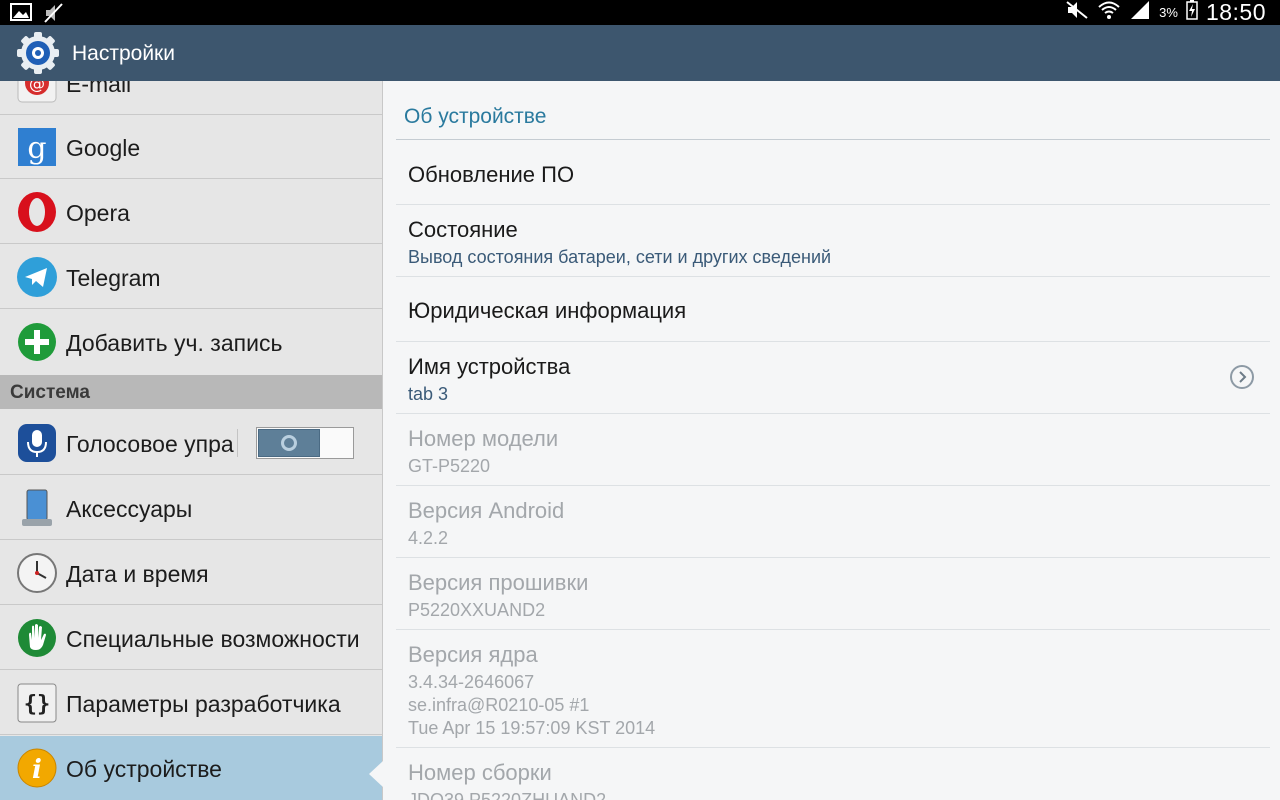 The height and width of the screenshot is (800, 1280). I want to click on pref-summary: 4.2.2, so click(428, 538).